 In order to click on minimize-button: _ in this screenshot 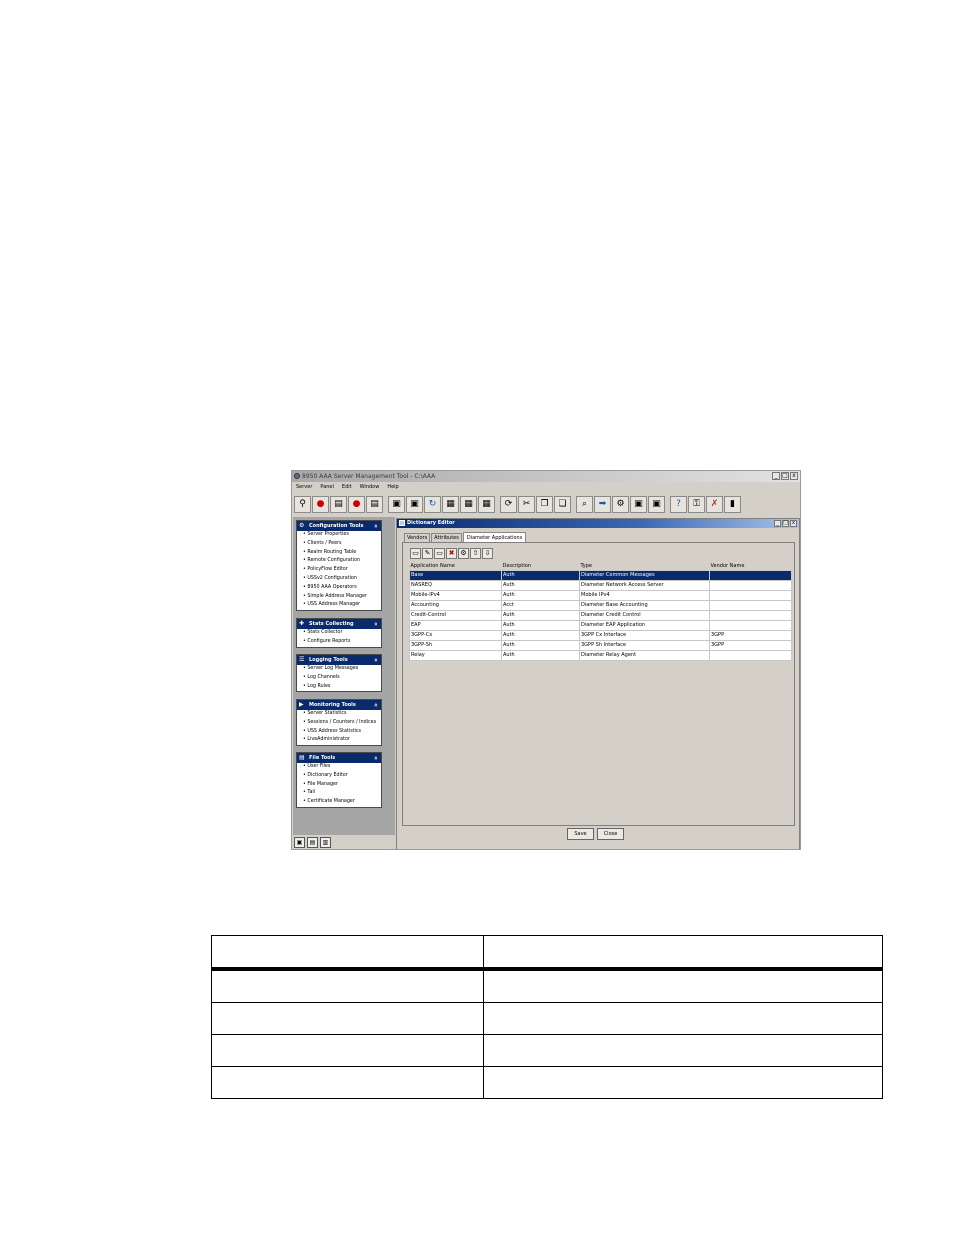, I will do `click(776, 476)`.